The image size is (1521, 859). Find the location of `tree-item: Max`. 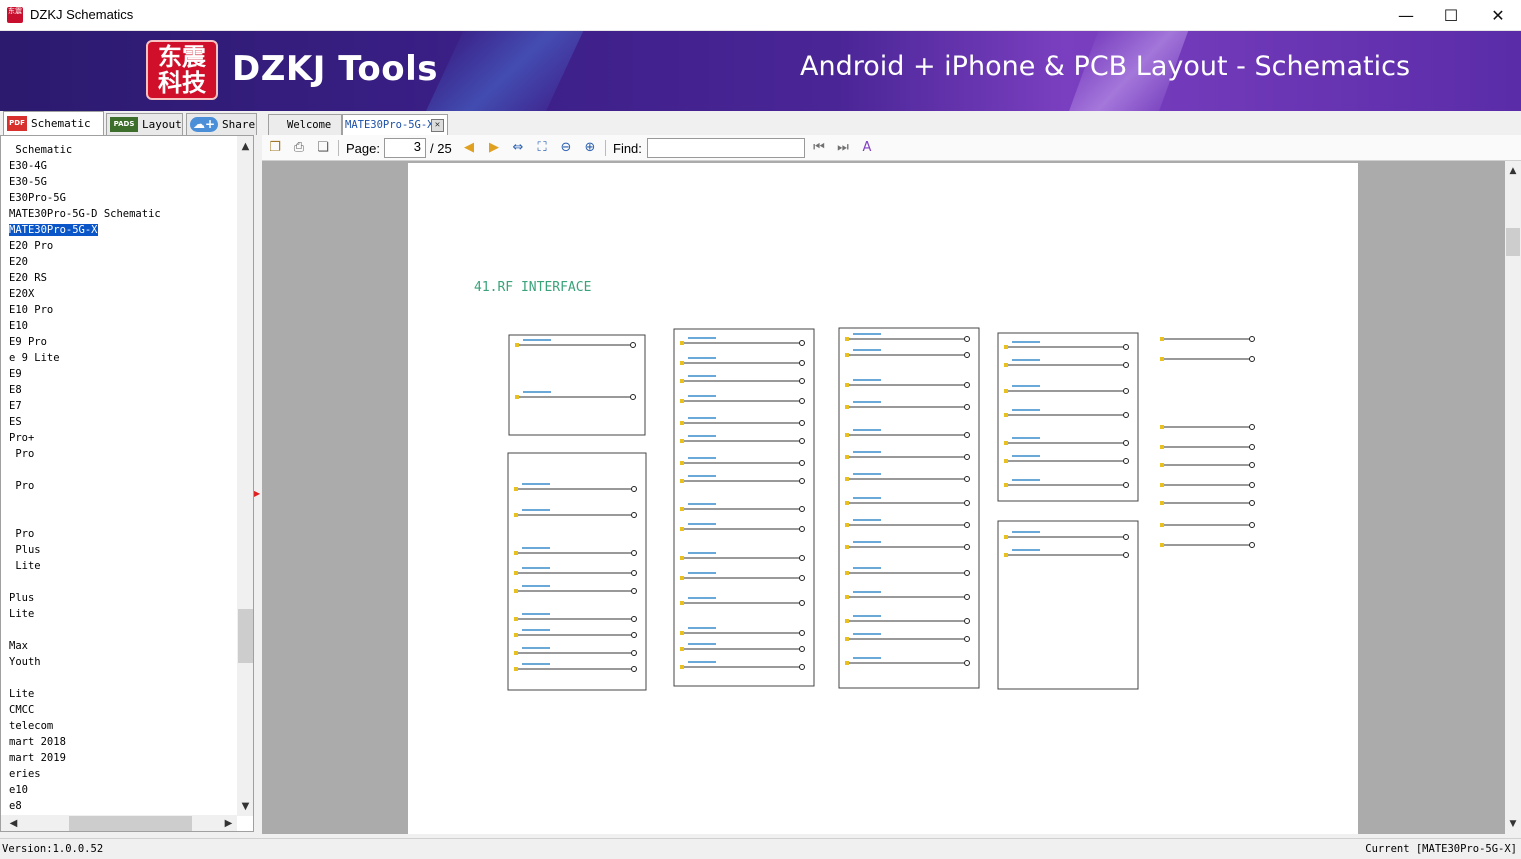

tree-item: Max is located at coordinates (123, 646).